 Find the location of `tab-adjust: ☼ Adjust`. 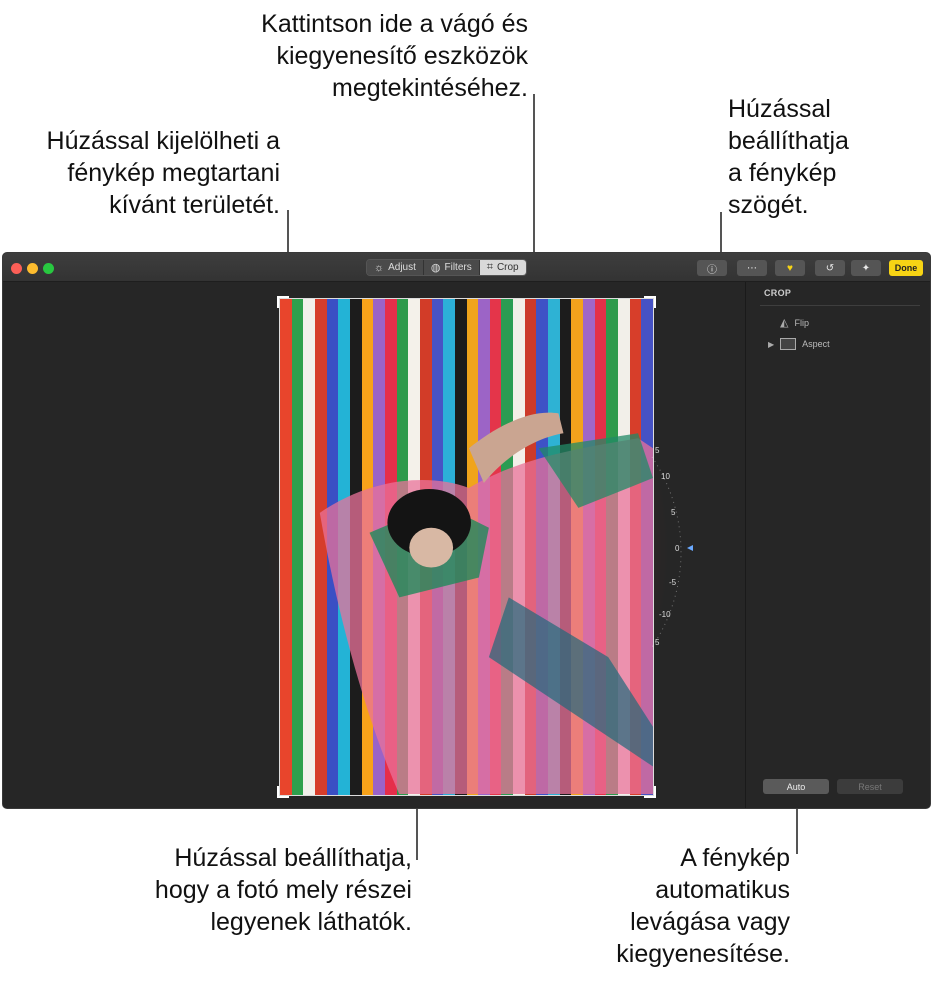

tab-adjust: ☼ Adjust is located at coordinates (395, 267).